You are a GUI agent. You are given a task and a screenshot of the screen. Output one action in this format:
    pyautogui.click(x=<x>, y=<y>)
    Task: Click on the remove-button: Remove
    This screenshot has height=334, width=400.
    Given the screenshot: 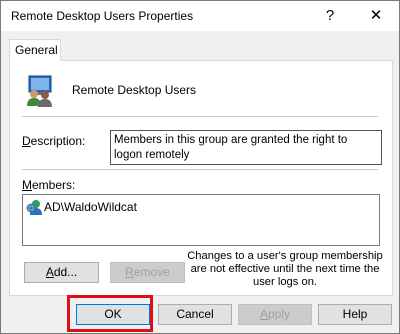 What is the action you would take?
    pyautogui.click(x=147, y=272)
    